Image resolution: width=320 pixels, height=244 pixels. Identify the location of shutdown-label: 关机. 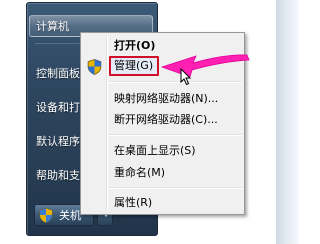
(70, 215).